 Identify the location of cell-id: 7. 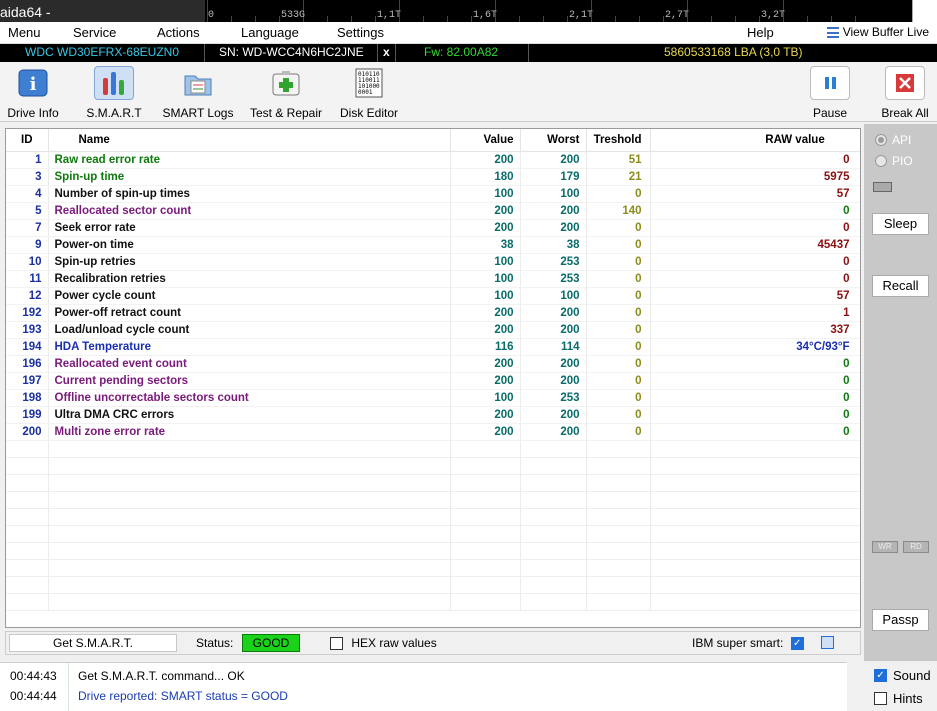
(27, 228).